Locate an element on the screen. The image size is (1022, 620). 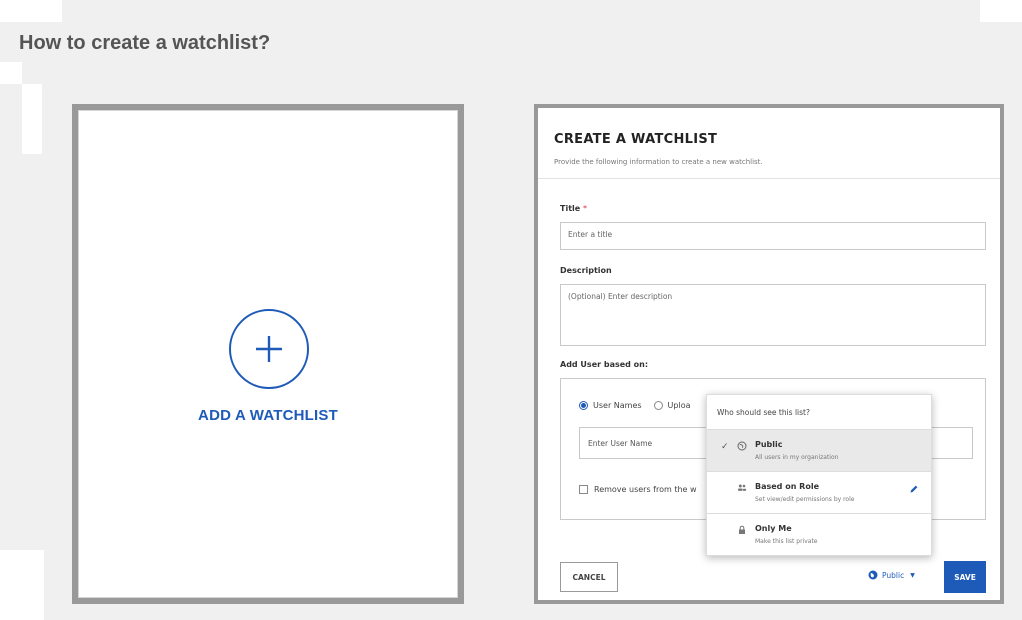
add-watchlist-button is located at coordinates (269, 349).